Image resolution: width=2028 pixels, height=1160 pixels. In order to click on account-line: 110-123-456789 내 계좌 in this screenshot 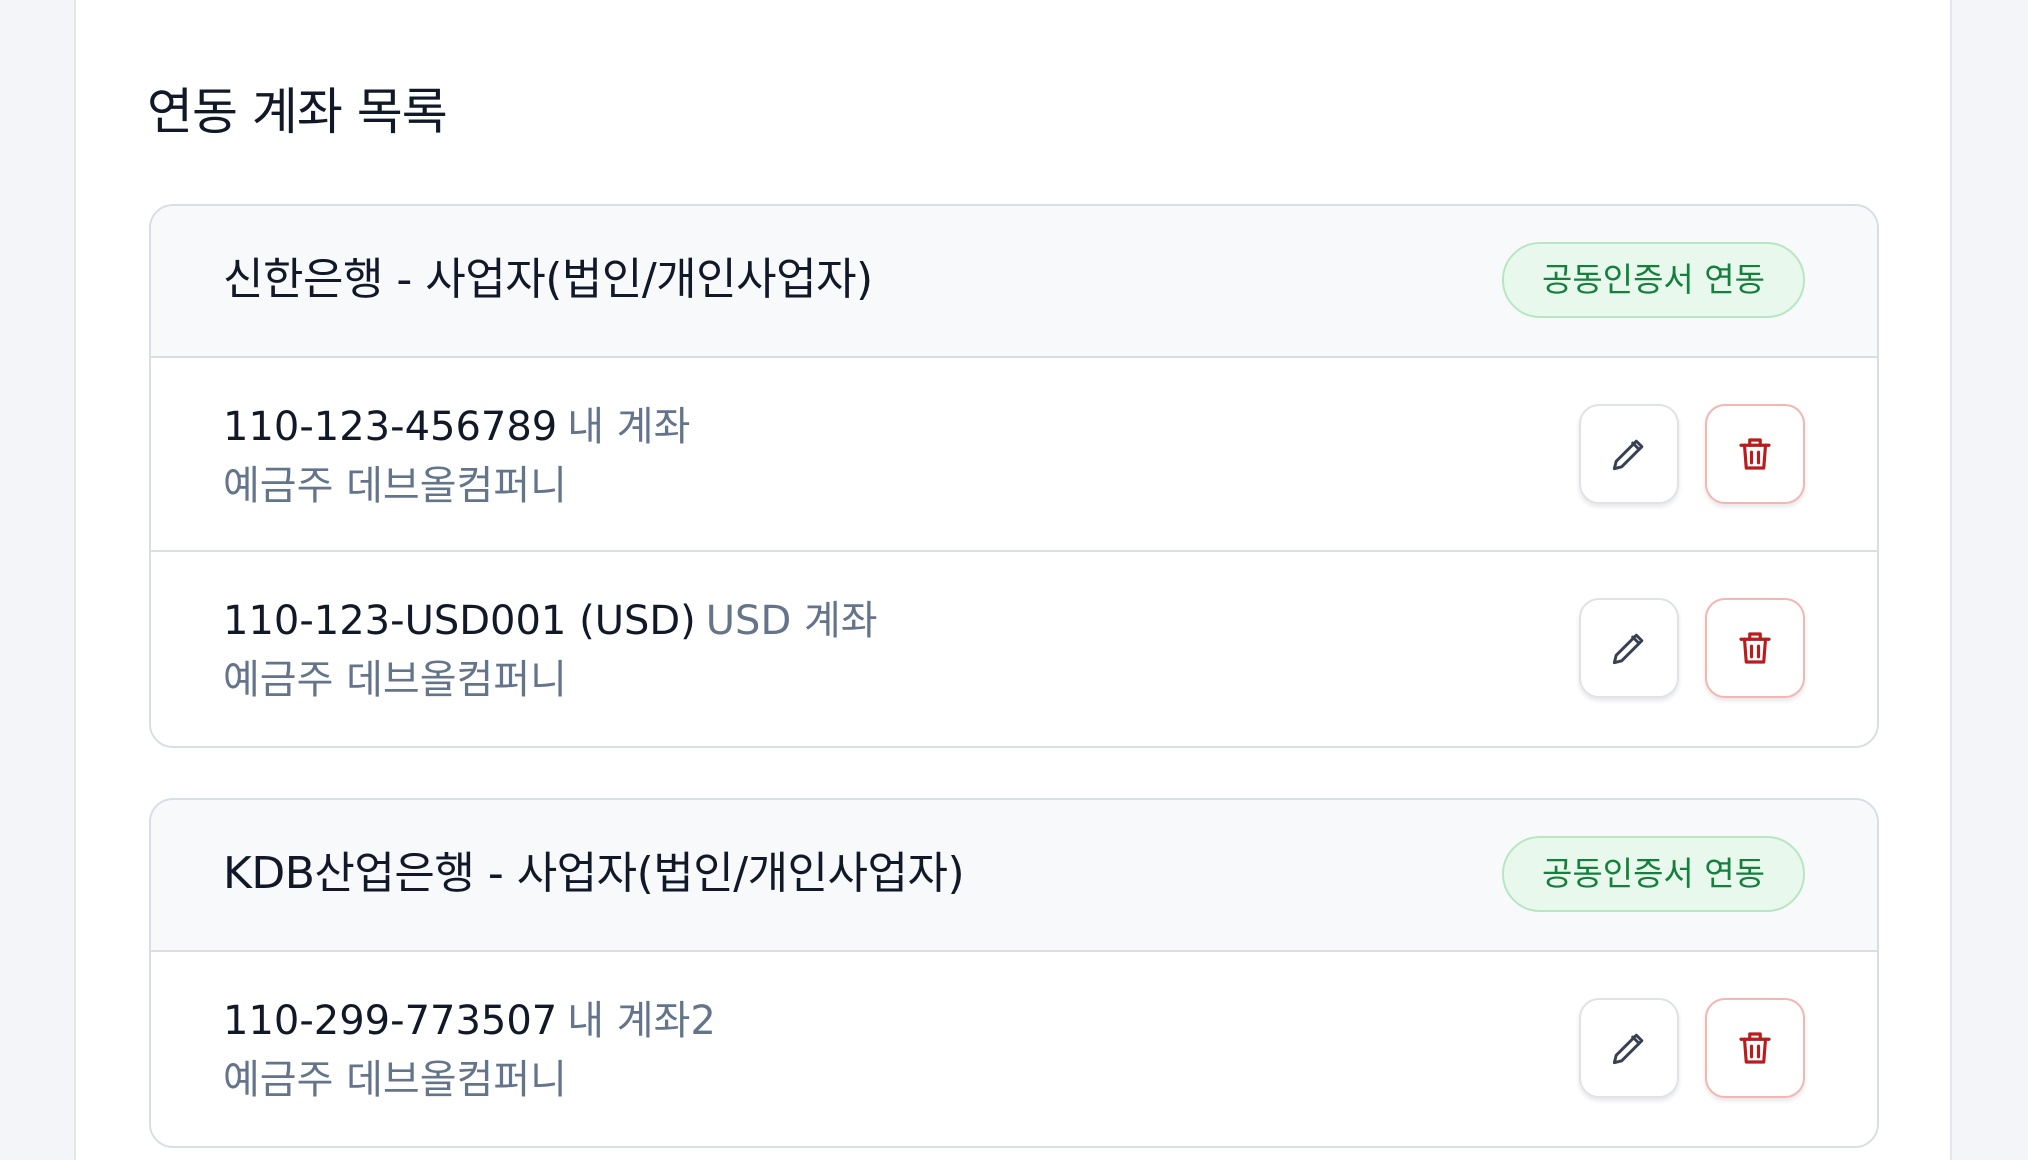, I will do `click(456, 427)`.